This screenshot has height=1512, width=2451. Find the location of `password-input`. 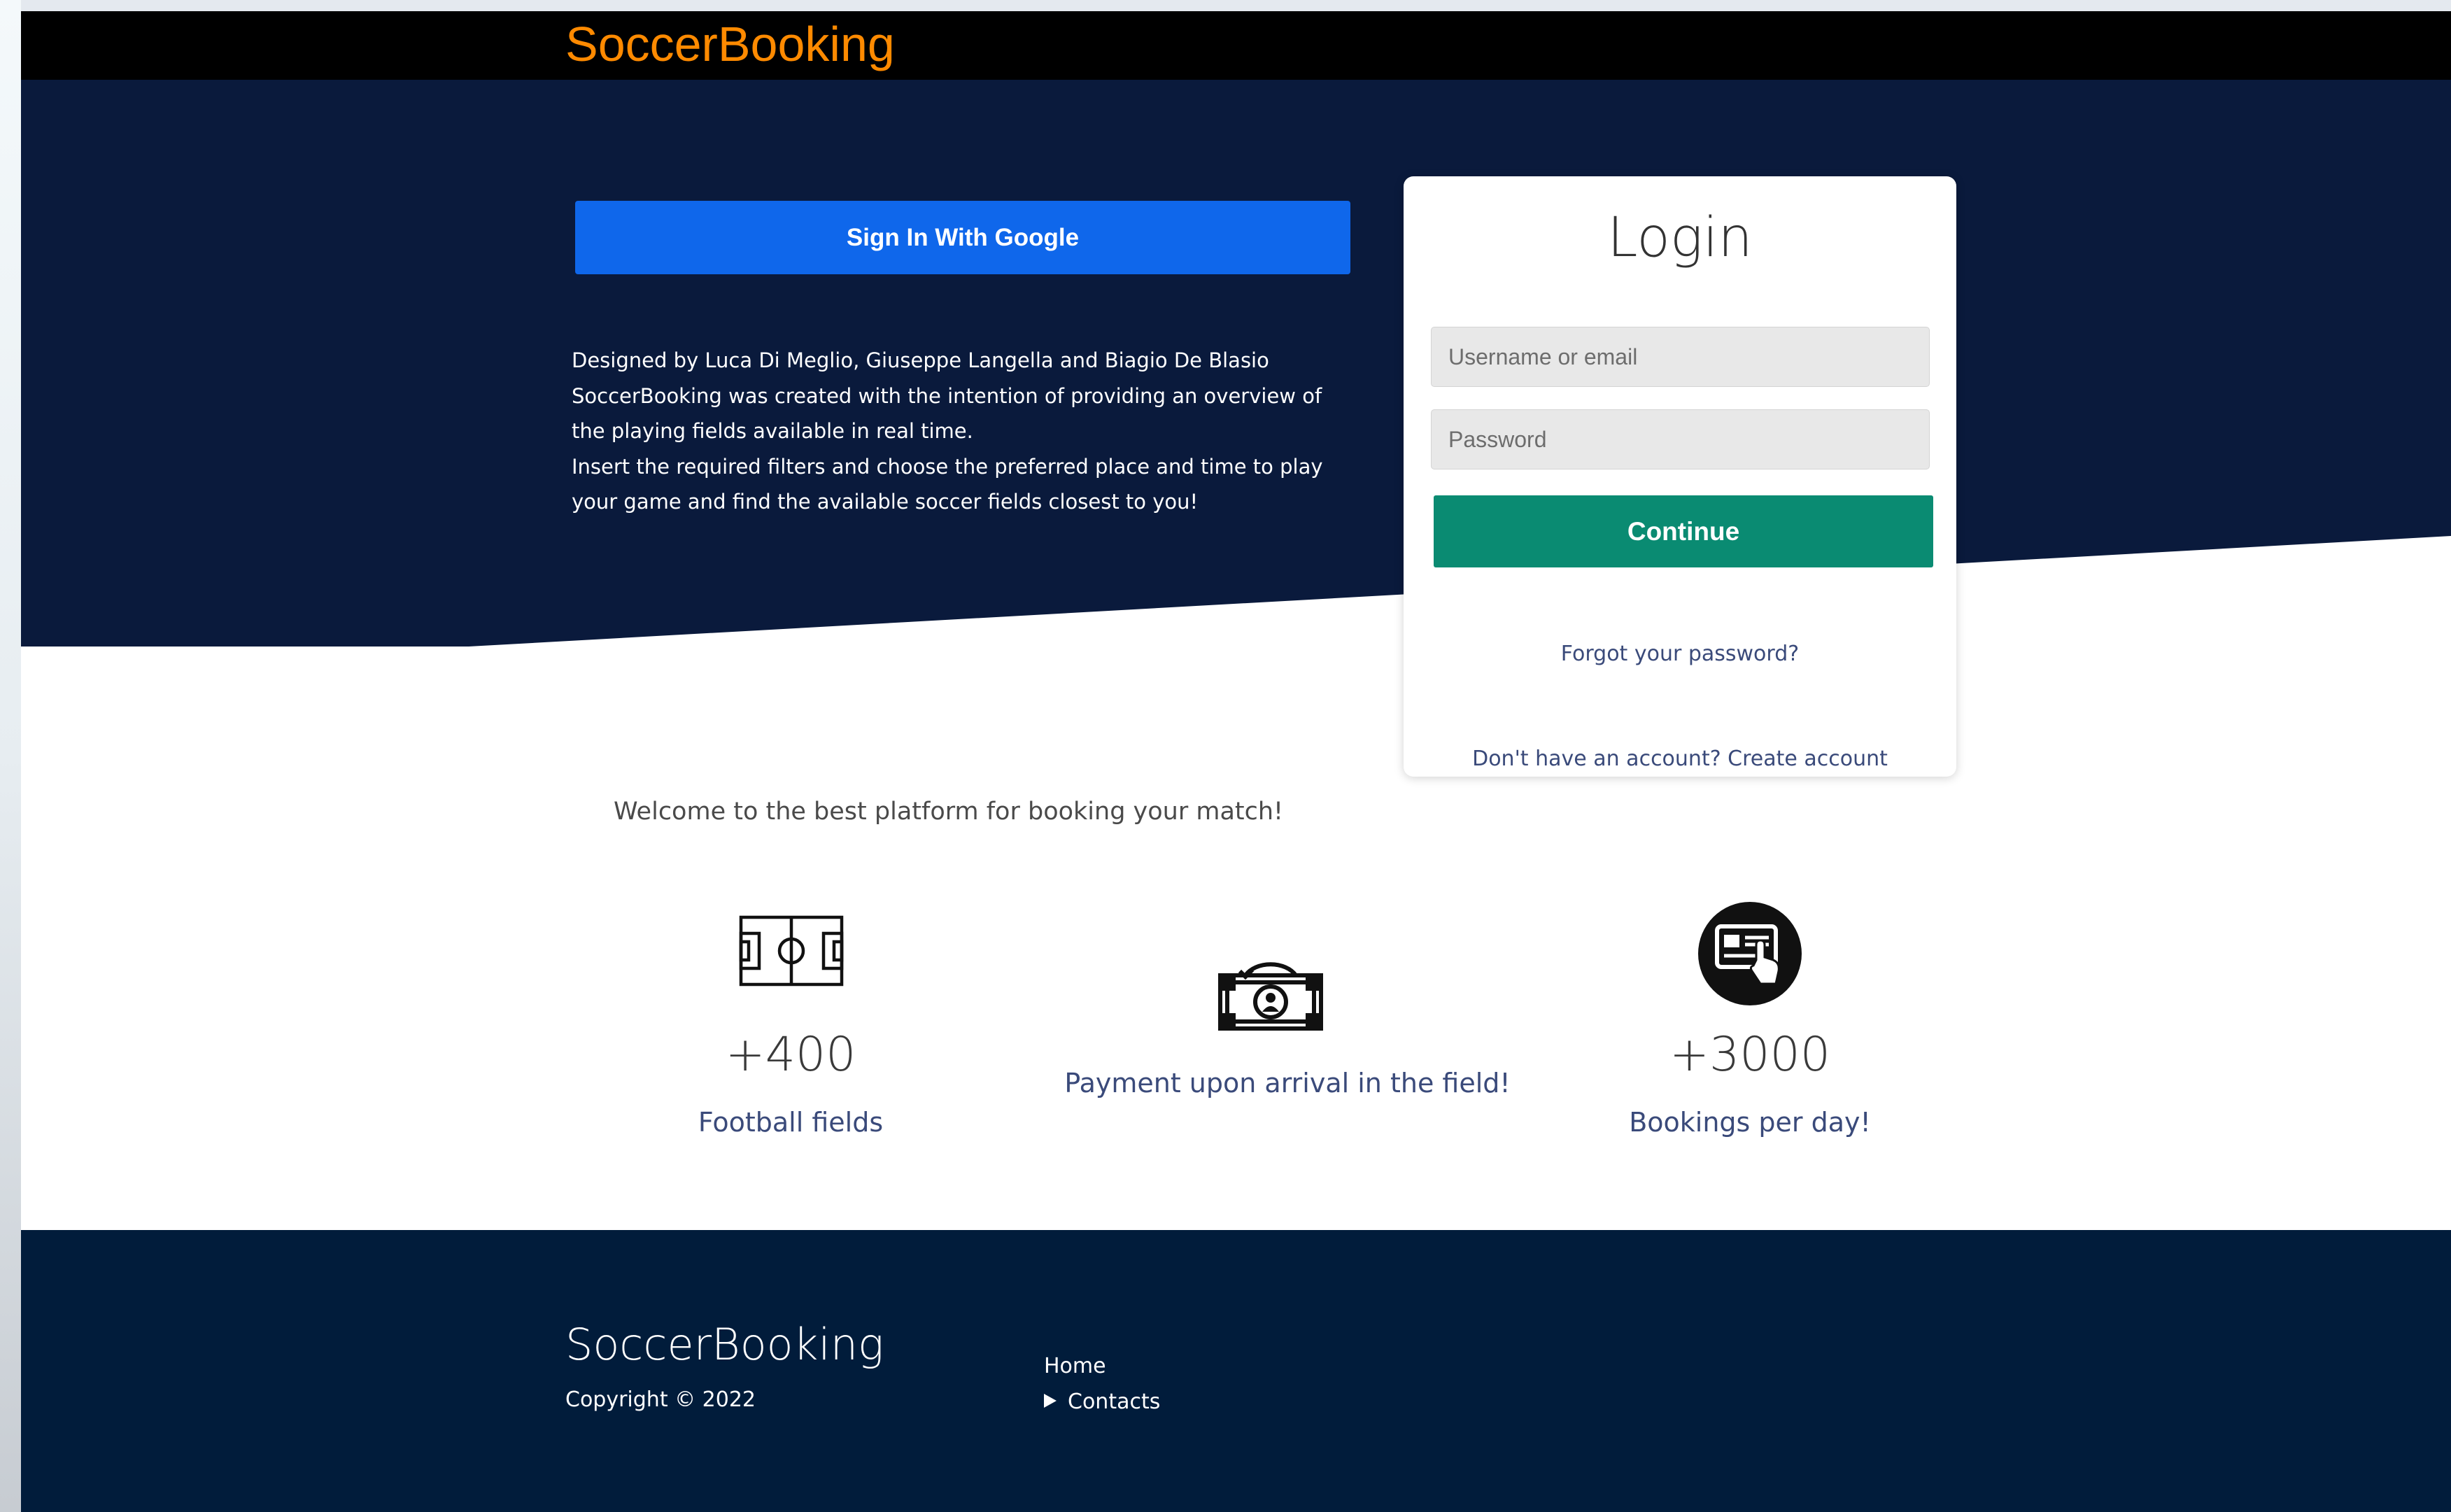

password-input is located at coordinates (1680, 439).